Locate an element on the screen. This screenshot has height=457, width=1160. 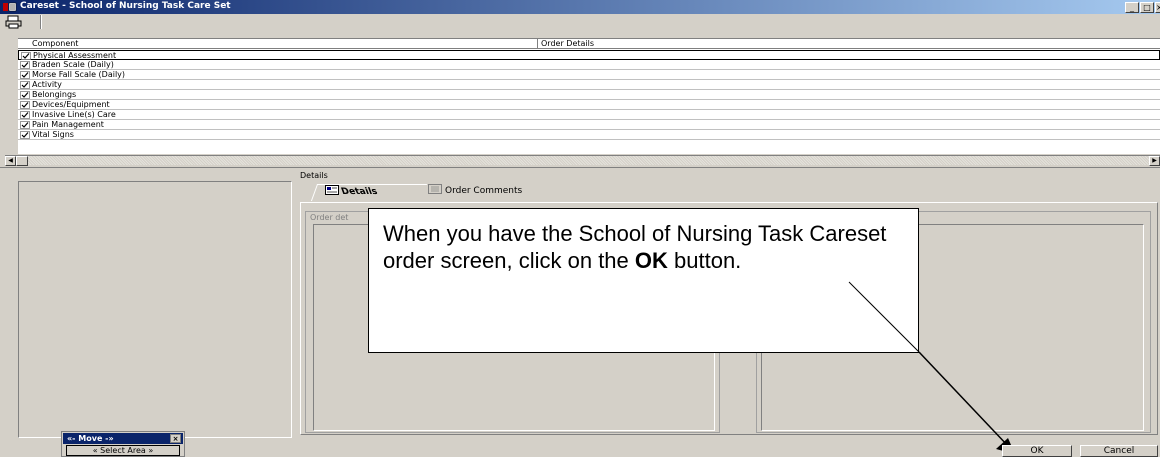
table-row: Activity is located at coordinates (589, 85).